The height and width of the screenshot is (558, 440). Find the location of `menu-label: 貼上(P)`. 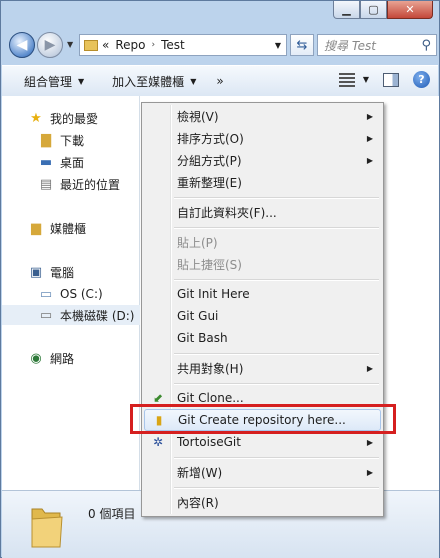

menu-label: 貼上(P) is located at coordinates (197, 242).